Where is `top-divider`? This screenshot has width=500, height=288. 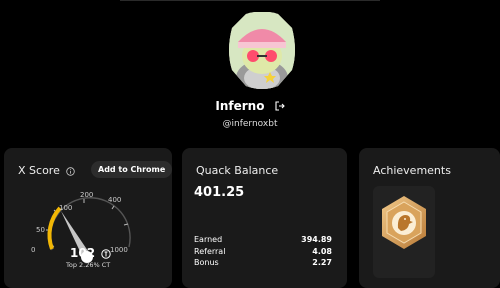
top-divider is located at coordinates (250, 0).